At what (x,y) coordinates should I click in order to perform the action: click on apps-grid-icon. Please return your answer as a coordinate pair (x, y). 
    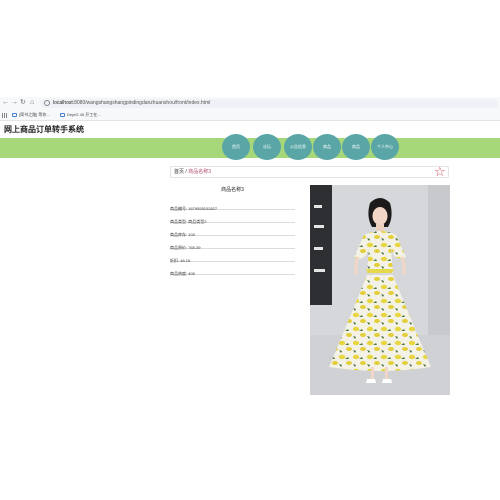
    Looking at the image, I should click on (5, 115).